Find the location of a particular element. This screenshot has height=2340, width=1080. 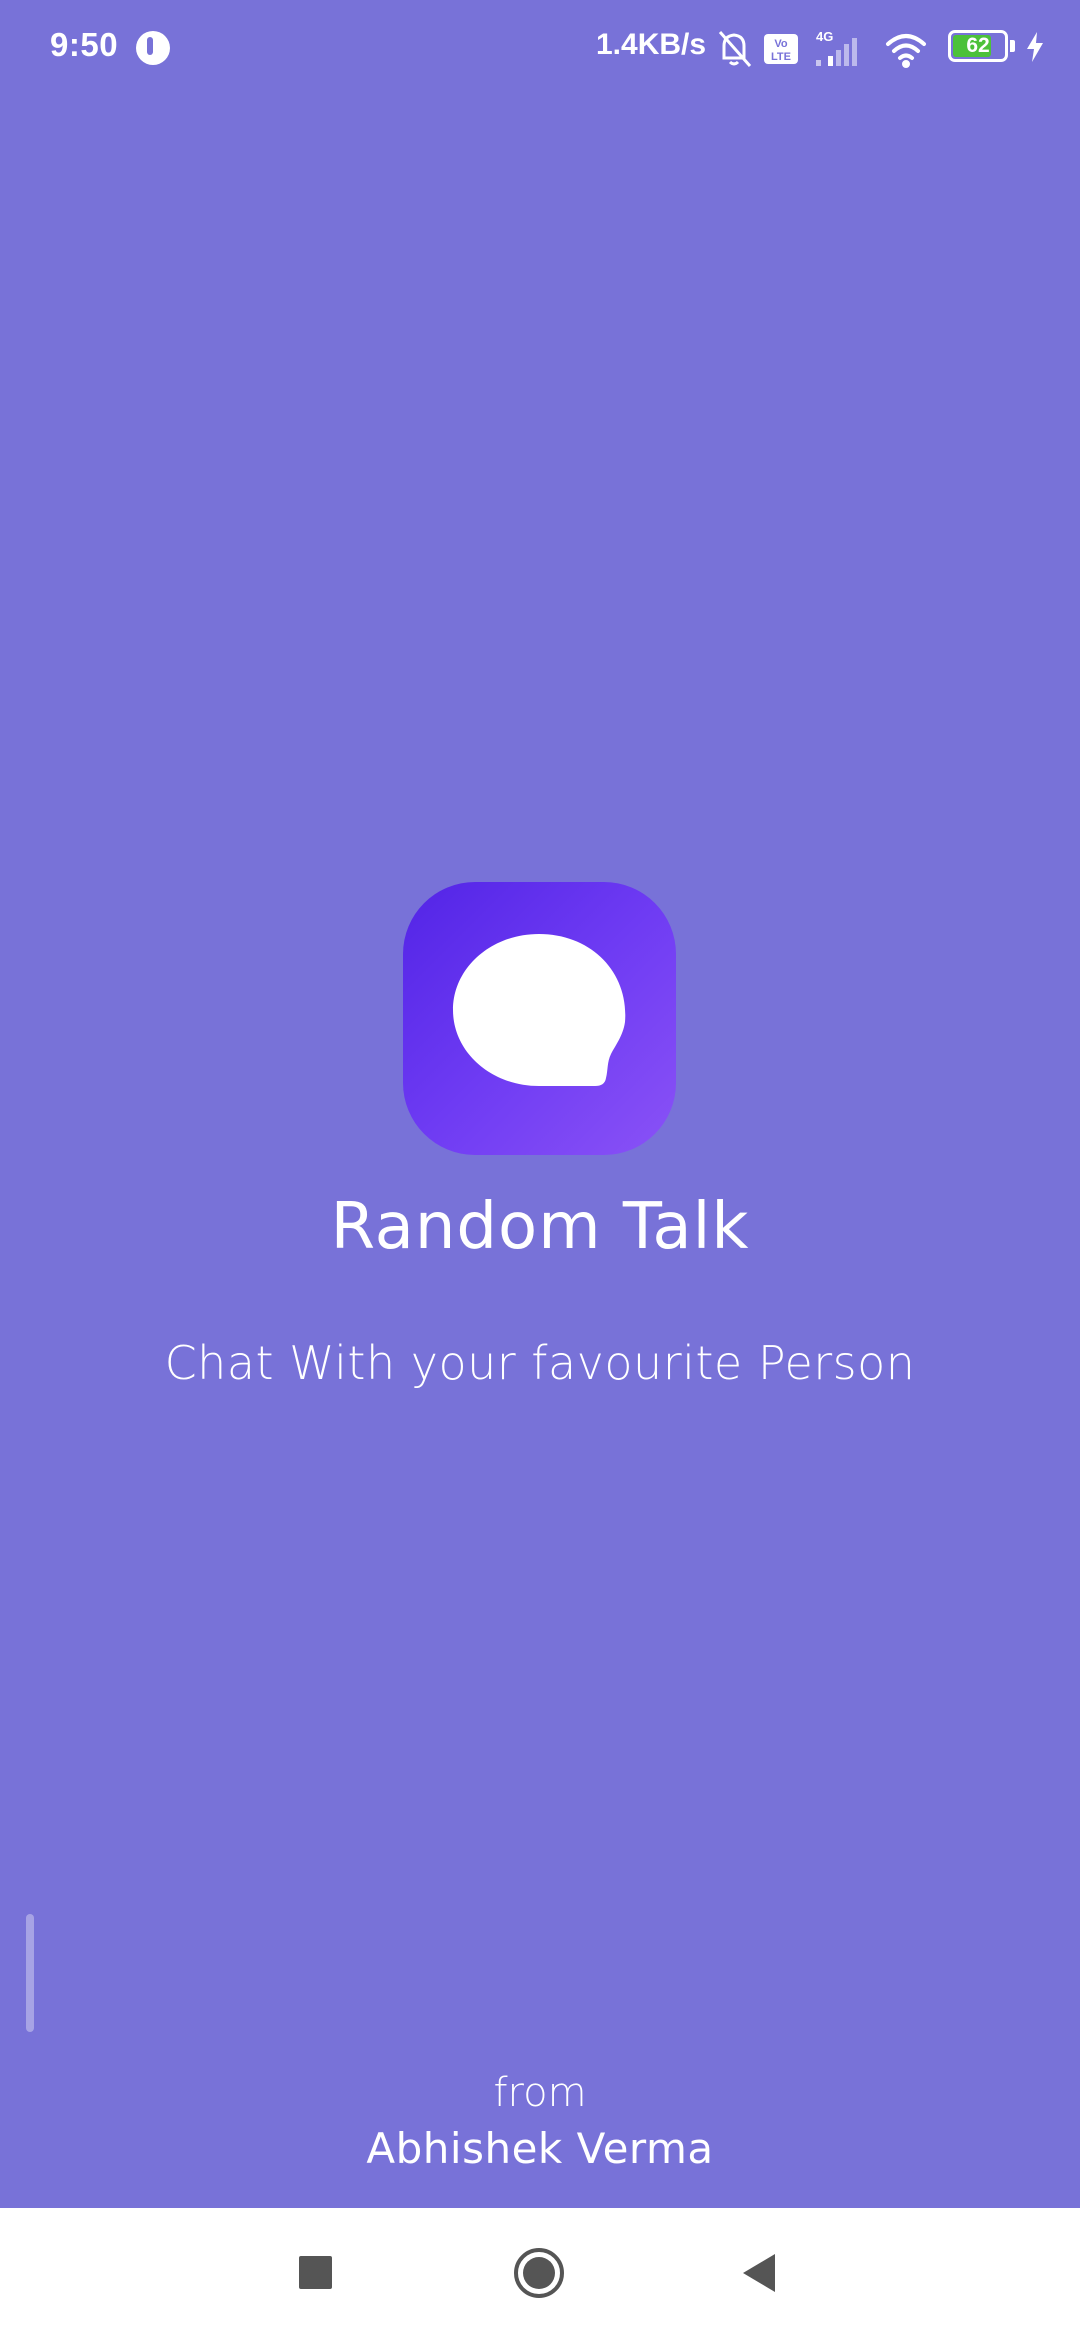

4g-signal-icon: 4G is located at coordinates (836, 47).